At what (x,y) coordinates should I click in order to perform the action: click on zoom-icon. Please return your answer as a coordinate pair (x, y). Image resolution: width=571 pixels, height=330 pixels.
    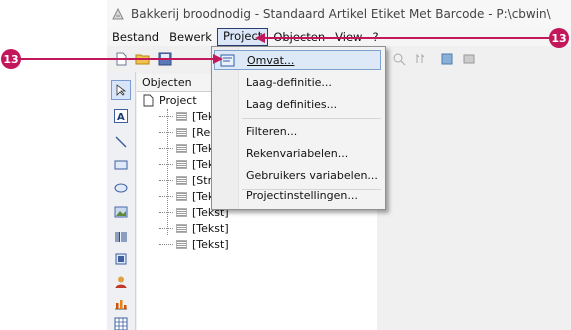
    Looking at the image, I should click on (399, 59).